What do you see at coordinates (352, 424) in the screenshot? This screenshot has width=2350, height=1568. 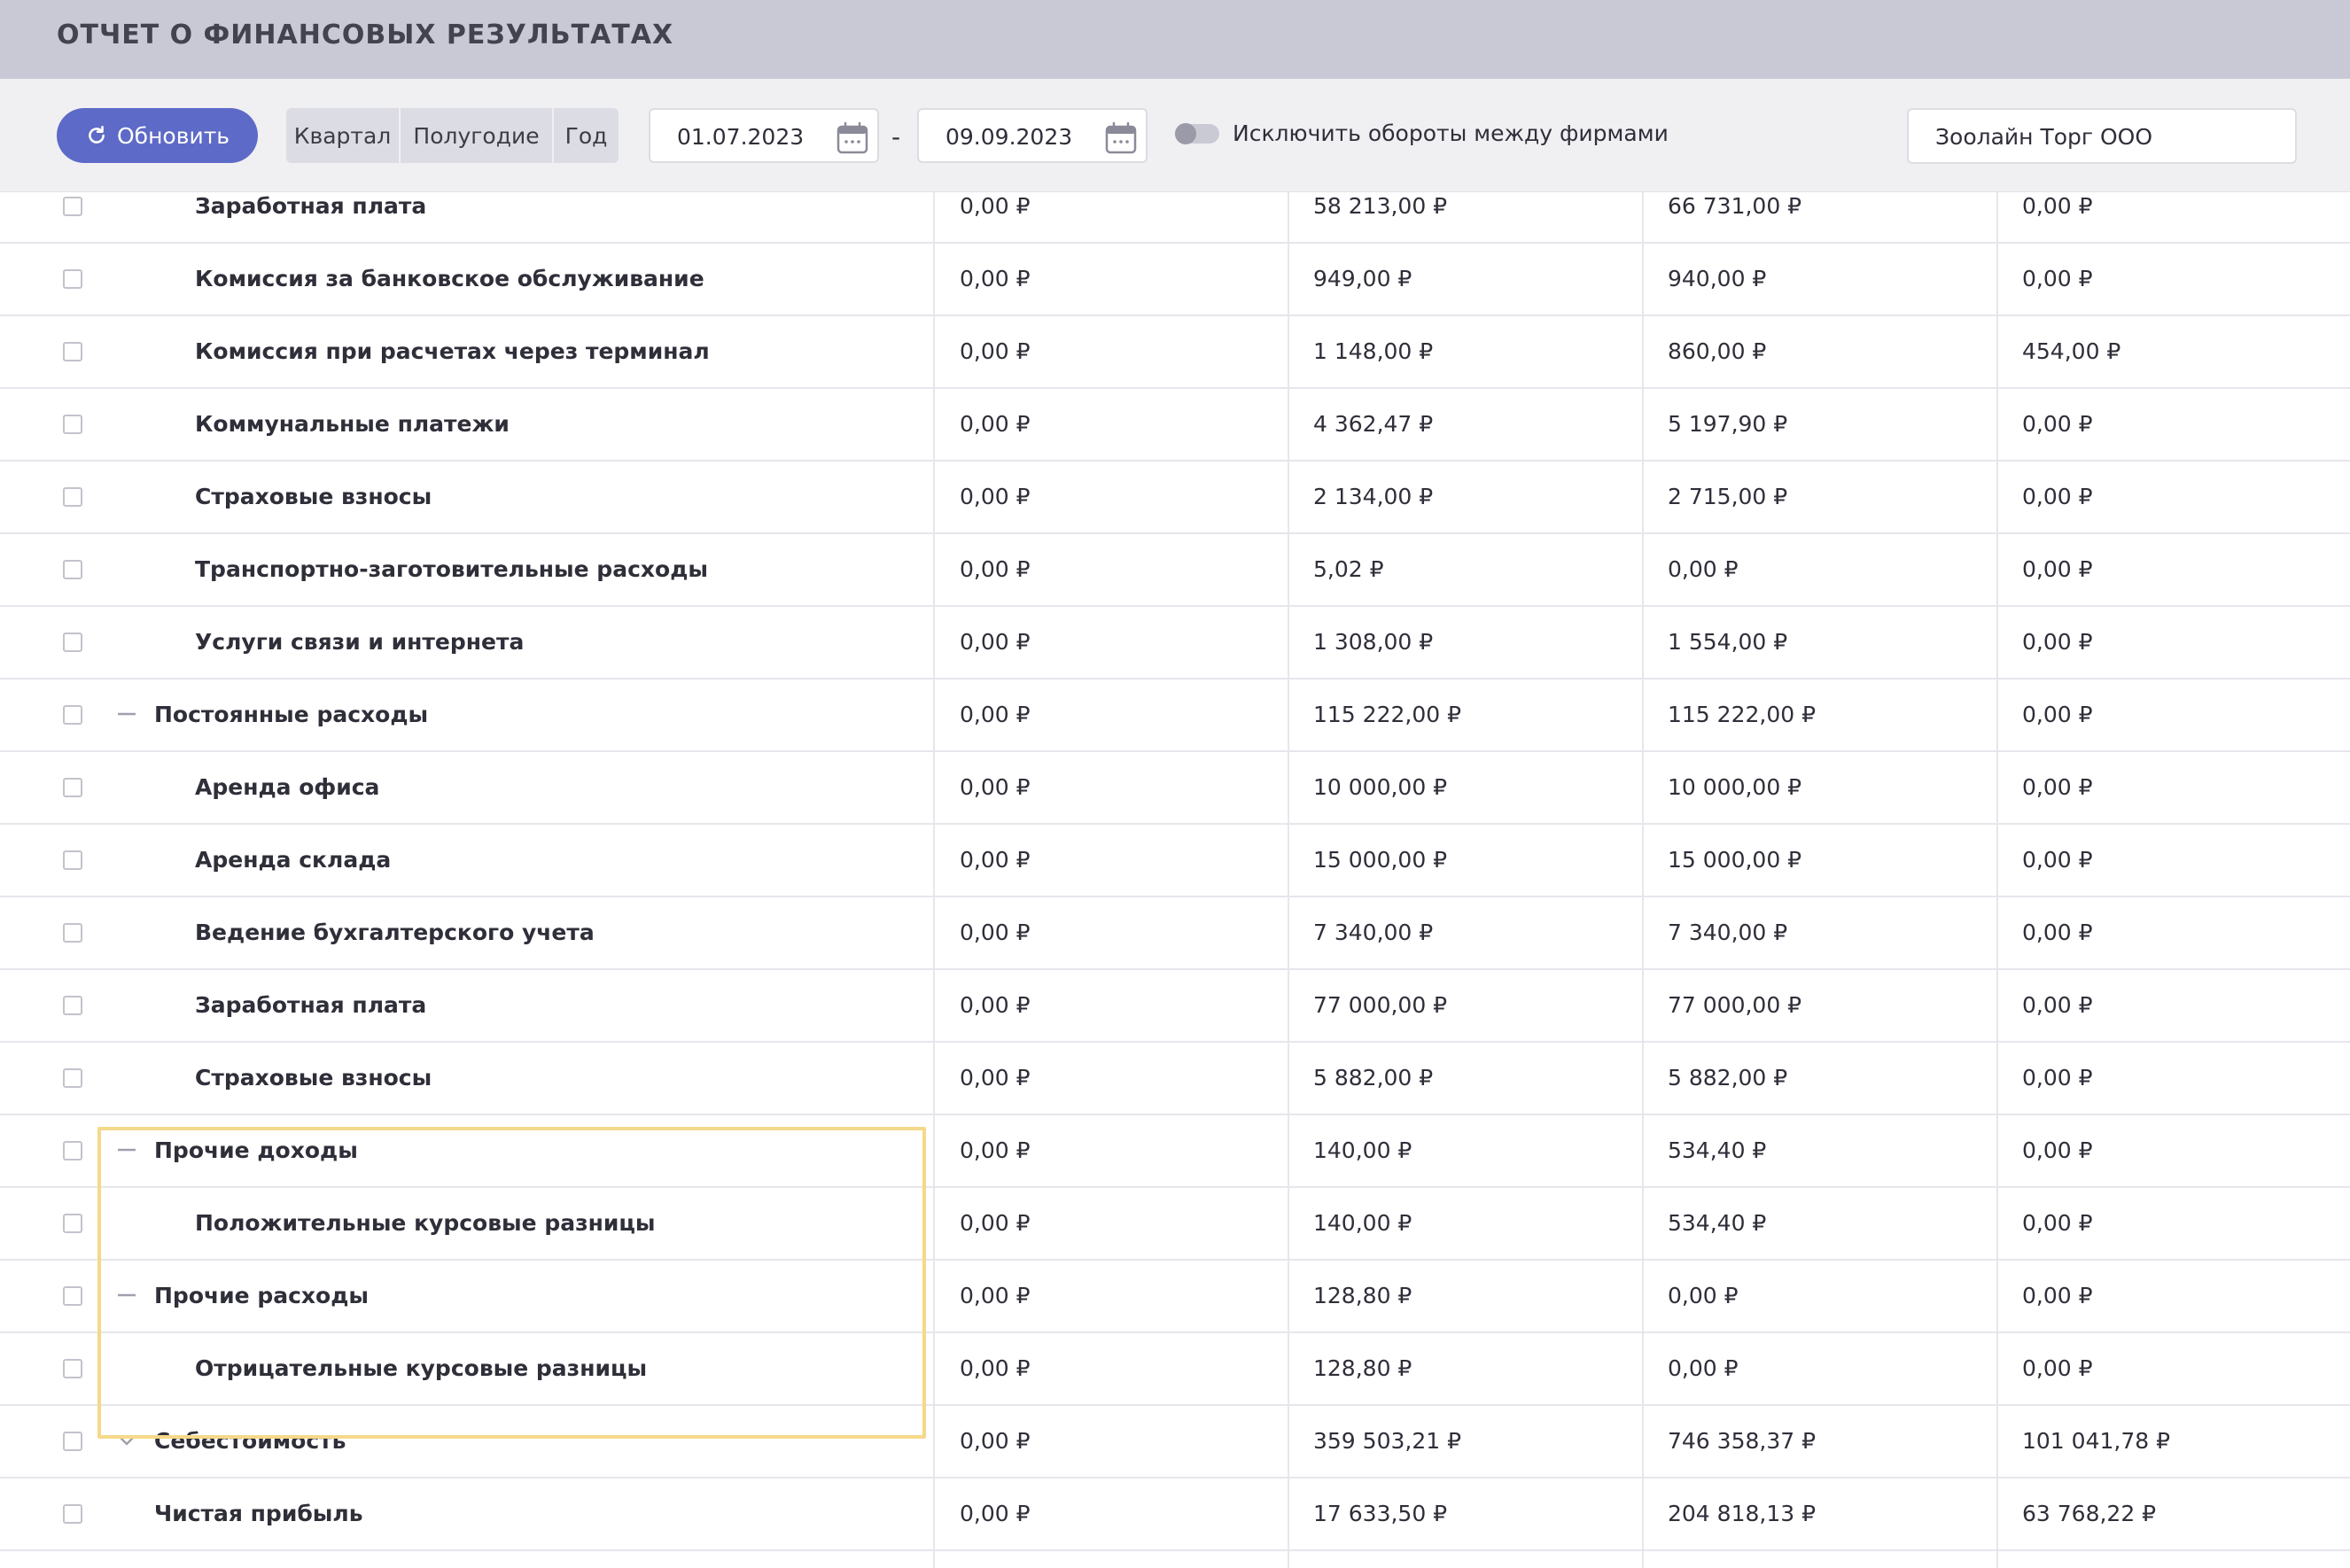 I see `row-label: Коммунальные платежи` at bounding box center [352, 424].